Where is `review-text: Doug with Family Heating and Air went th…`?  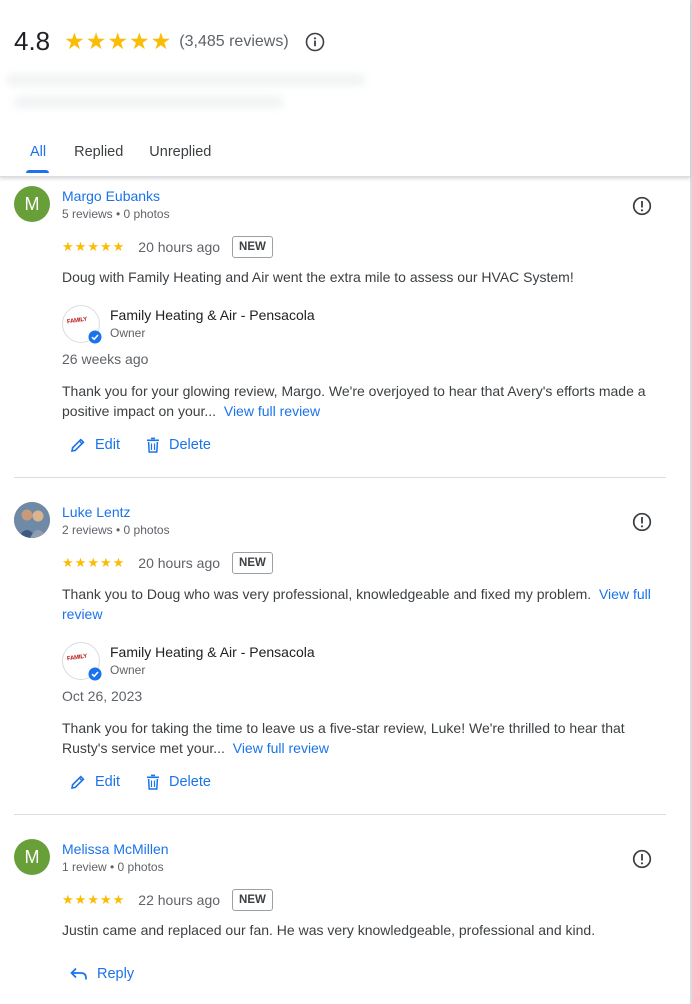
review-text: Doug with Family Heating and Air went th… is located at coordinates (318, 277).